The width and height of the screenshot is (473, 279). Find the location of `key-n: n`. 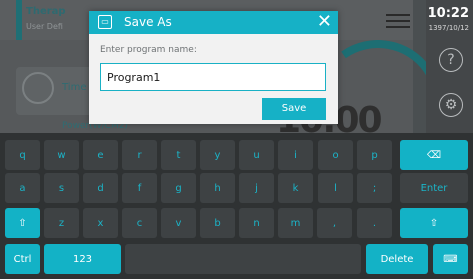

key-n: n is located at coordinates (256, 223).